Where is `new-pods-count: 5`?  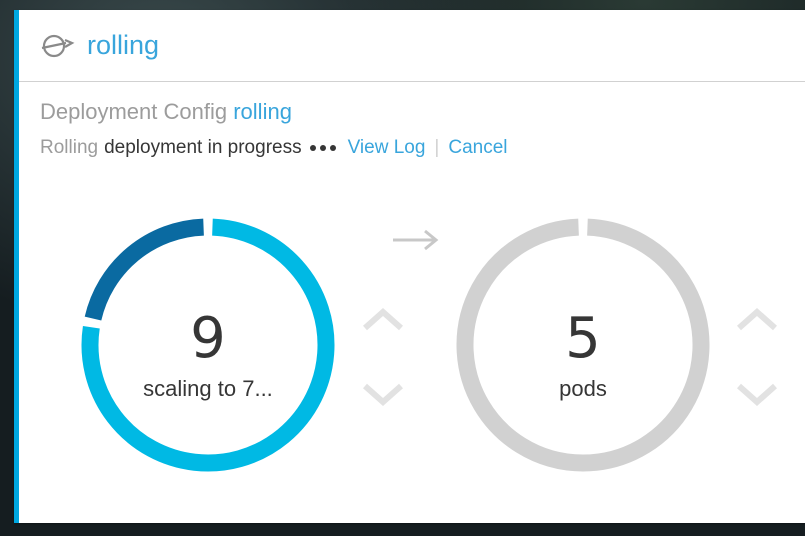 new-pods-count: 5 is located at coordinates (583, 338).